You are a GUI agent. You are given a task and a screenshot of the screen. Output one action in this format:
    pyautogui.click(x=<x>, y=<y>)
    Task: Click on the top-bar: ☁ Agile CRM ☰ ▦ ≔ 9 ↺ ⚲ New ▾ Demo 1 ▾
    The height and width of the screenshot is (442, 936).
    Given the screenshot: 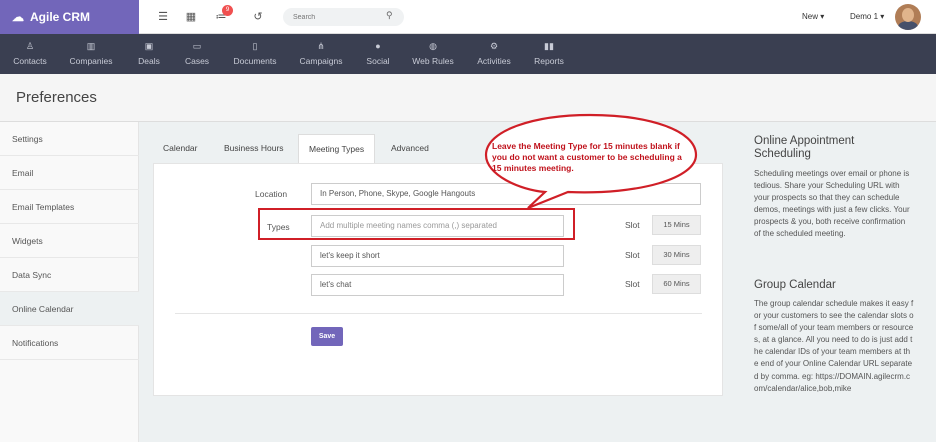 What is the action you would take?
    pyautogui.click(x=468, y=17)
    